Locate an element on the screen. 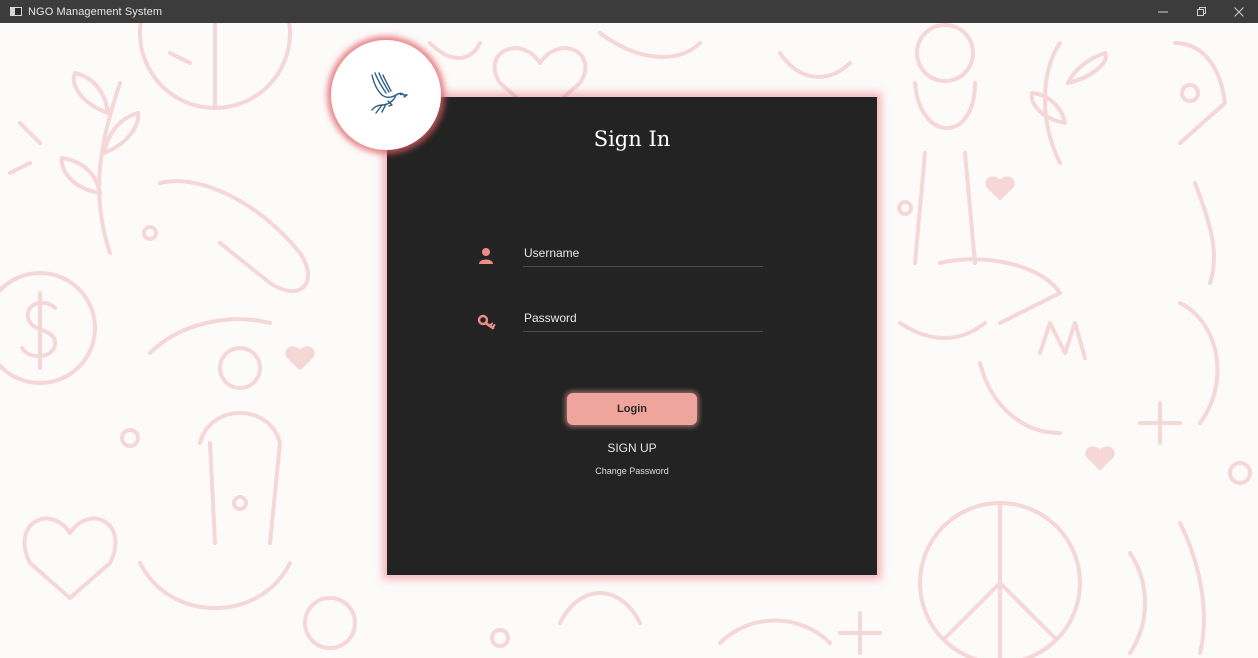  username-input is located at coordinates (644, 253).